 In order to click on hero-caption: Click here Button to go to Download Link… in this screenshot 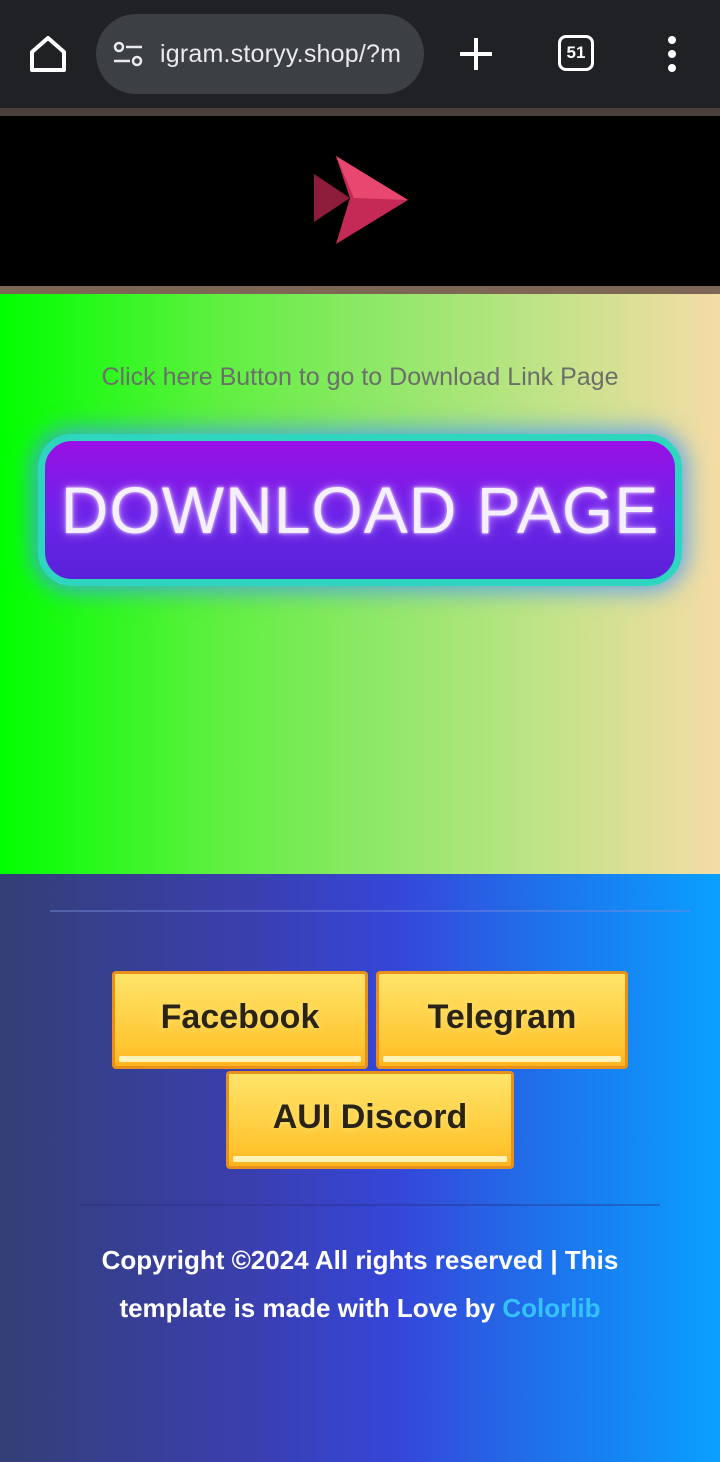, I will do `click(360, 377)`.